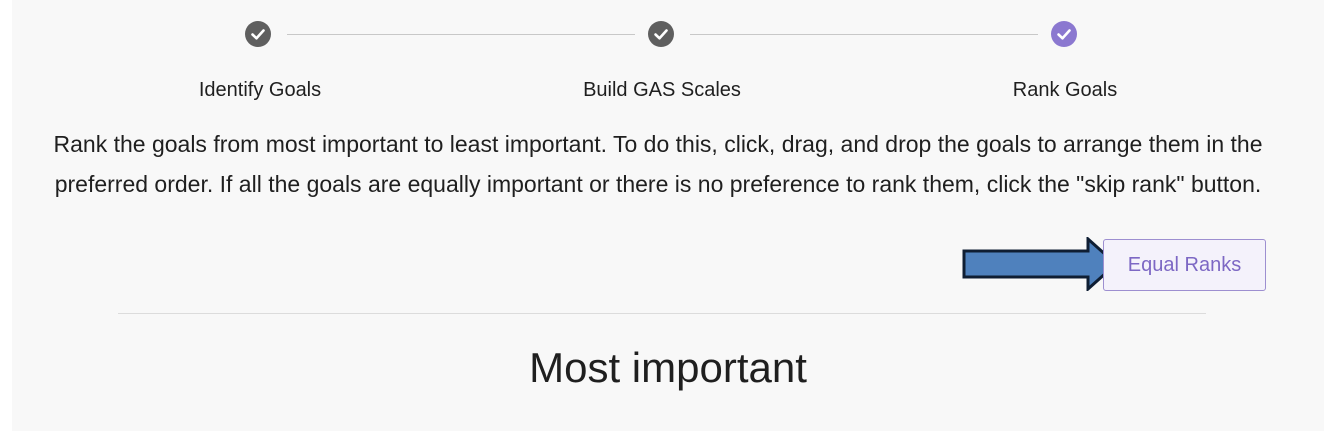 This screenshot has width=1336, height=431. Describe the element at coordinates (1040, 264) in the screenshot. I see `arrow-right-icon` at that location.